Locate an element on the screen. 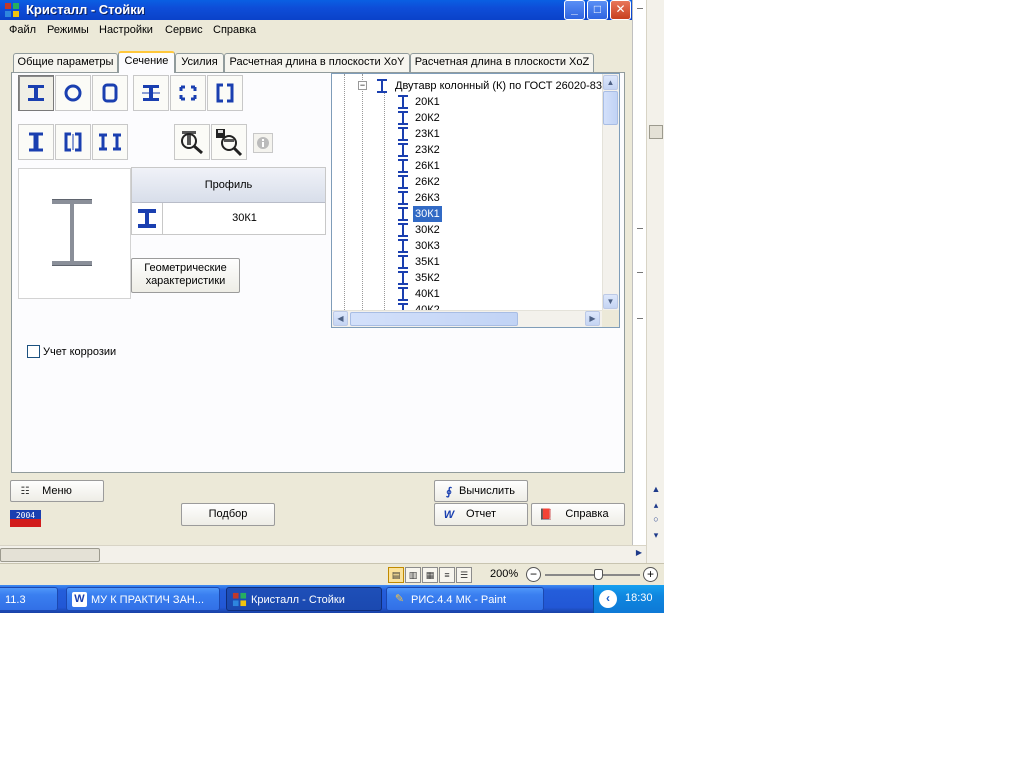 The width and height of the screenshot is (1024, 768). tree-item: 20К1 is located at coordinates (438, 102).